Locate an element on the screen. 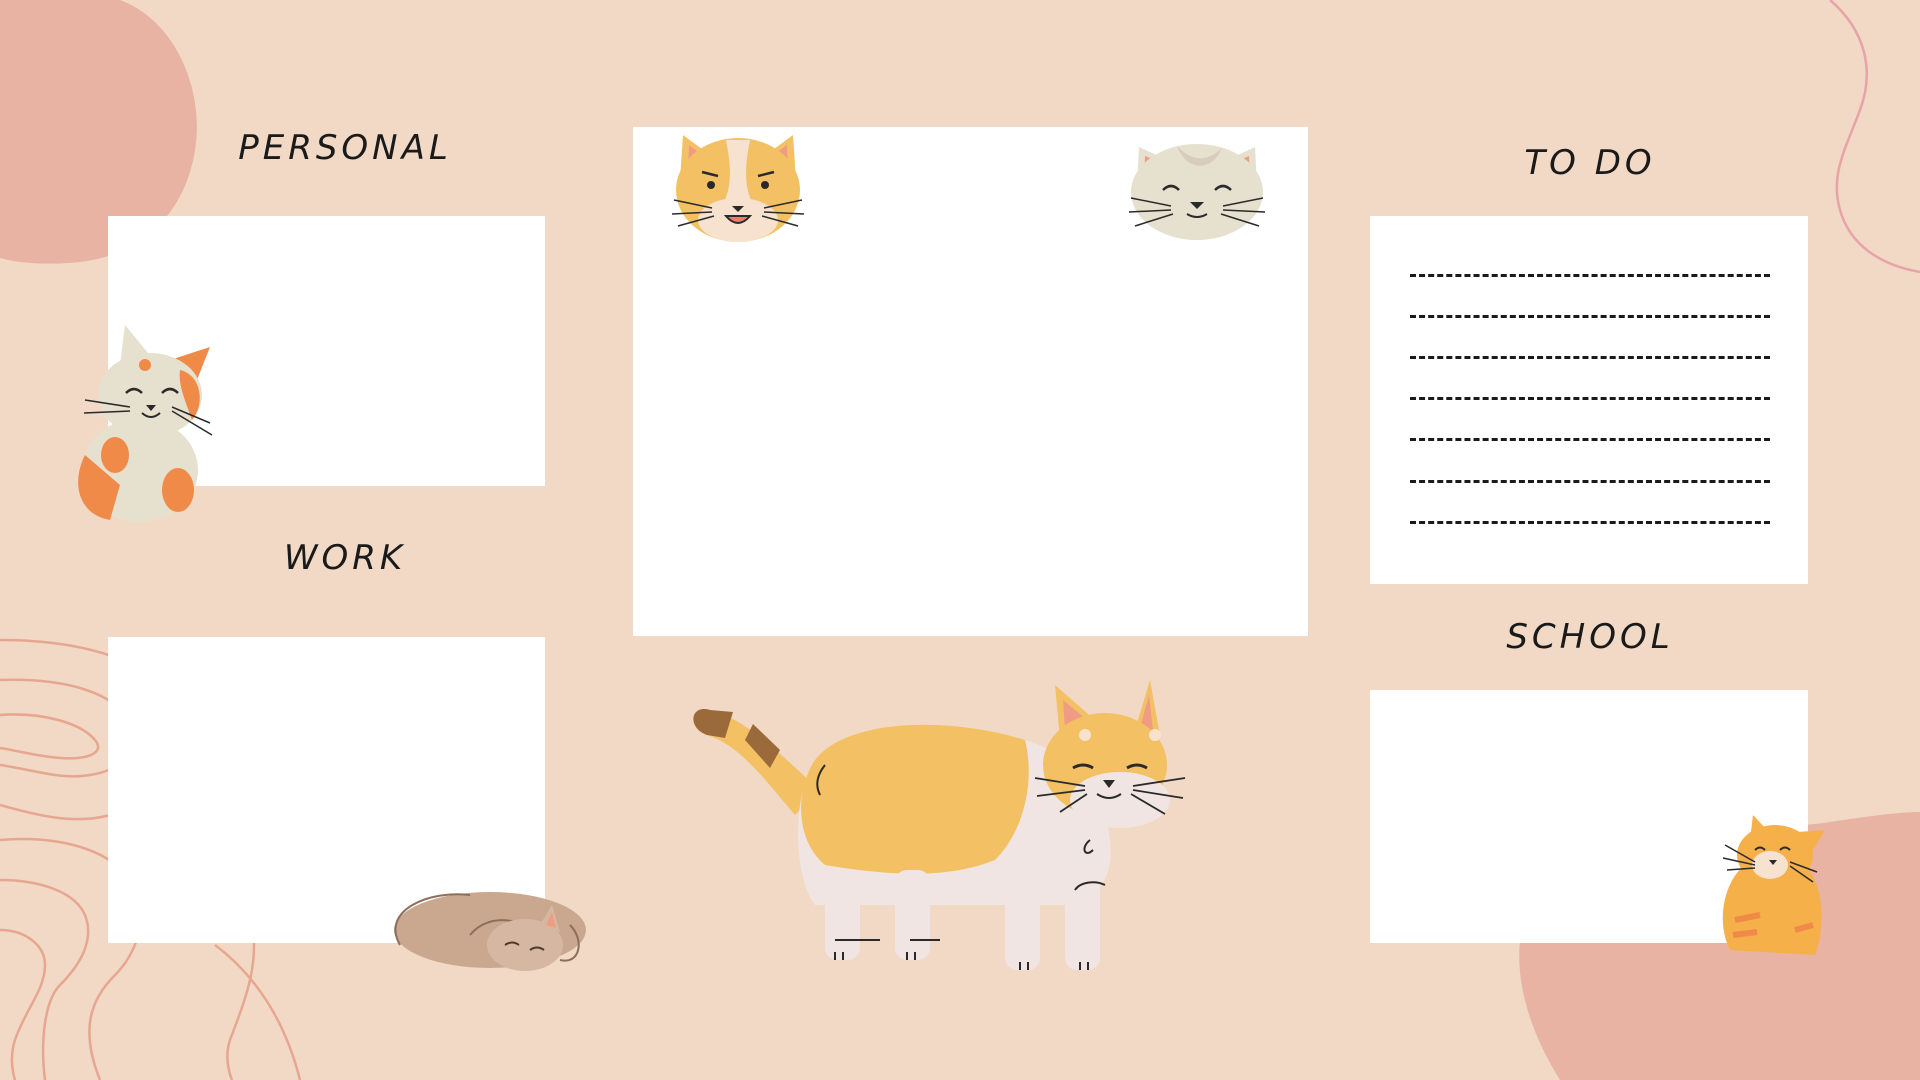 The image size is (1920, 1080). school-heading: SCHOOL is located at coordinates (1590, 637).